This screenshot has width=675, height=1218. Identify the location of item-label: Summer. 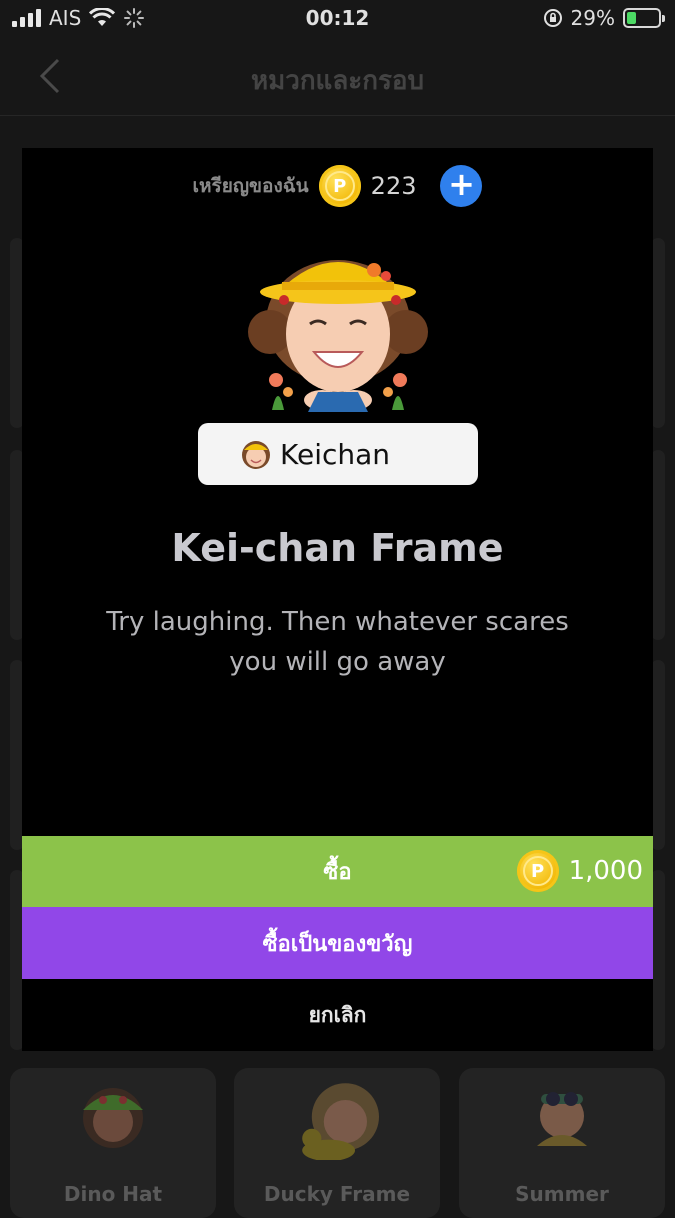
(562, 1194).